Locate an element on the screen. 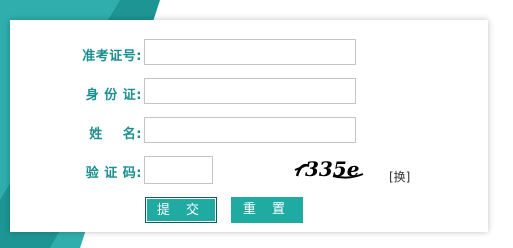  reset-button: 重 置 is located at coordinates (267, 210).